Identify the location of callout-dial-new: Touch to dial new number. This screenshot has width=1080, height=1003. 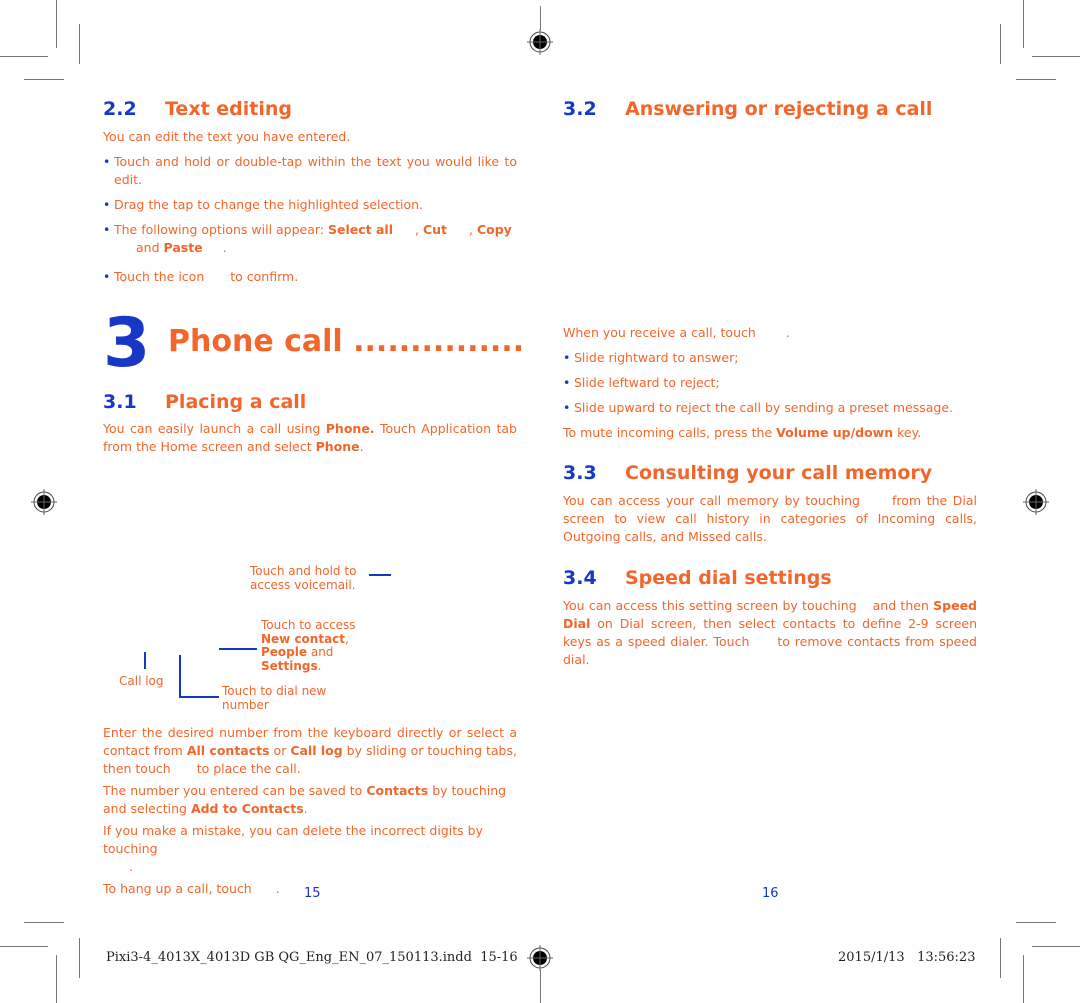
(274, 698).